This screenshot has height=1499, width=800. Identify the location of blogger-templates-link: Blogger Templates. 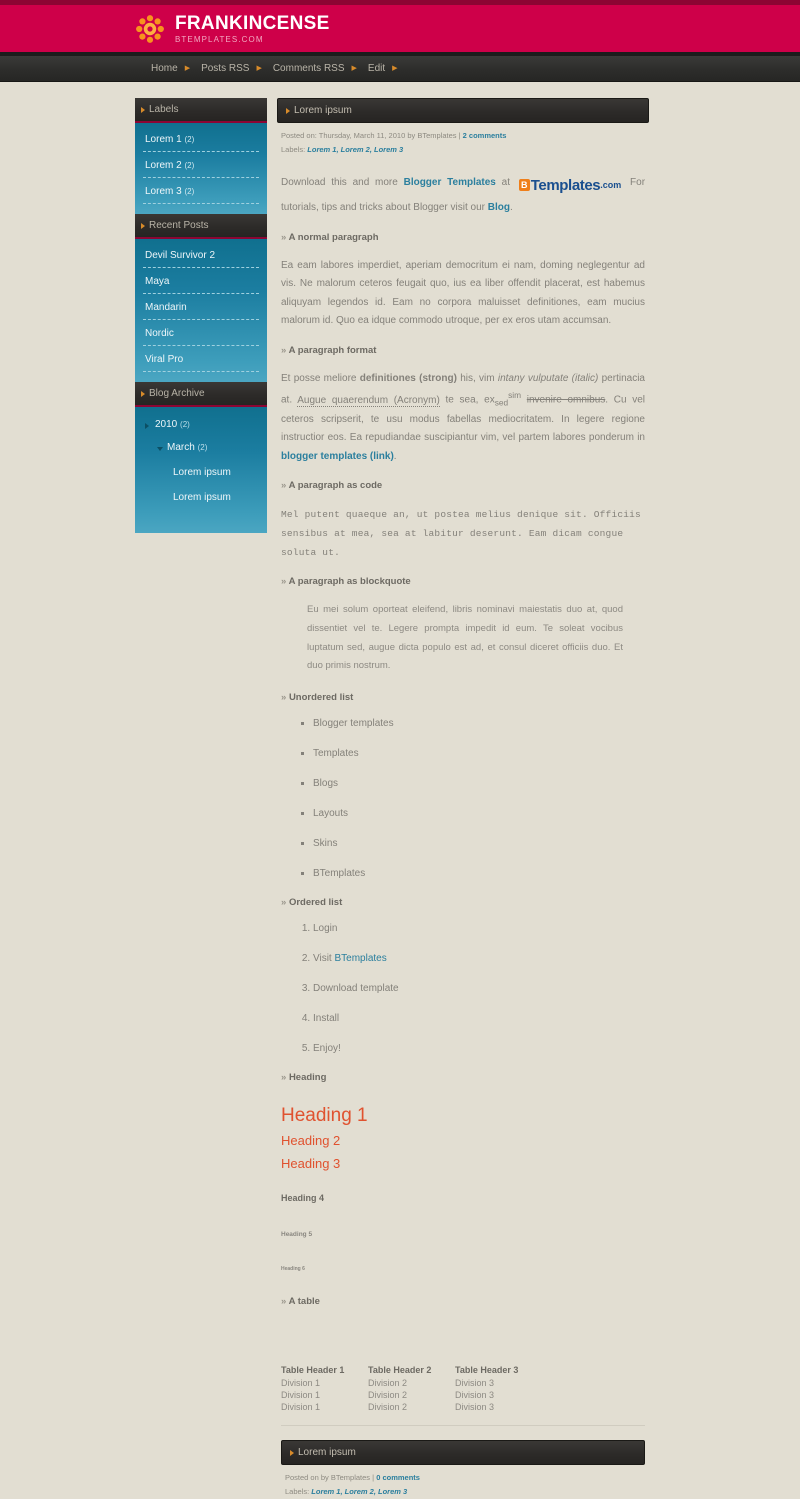
(450, 181).